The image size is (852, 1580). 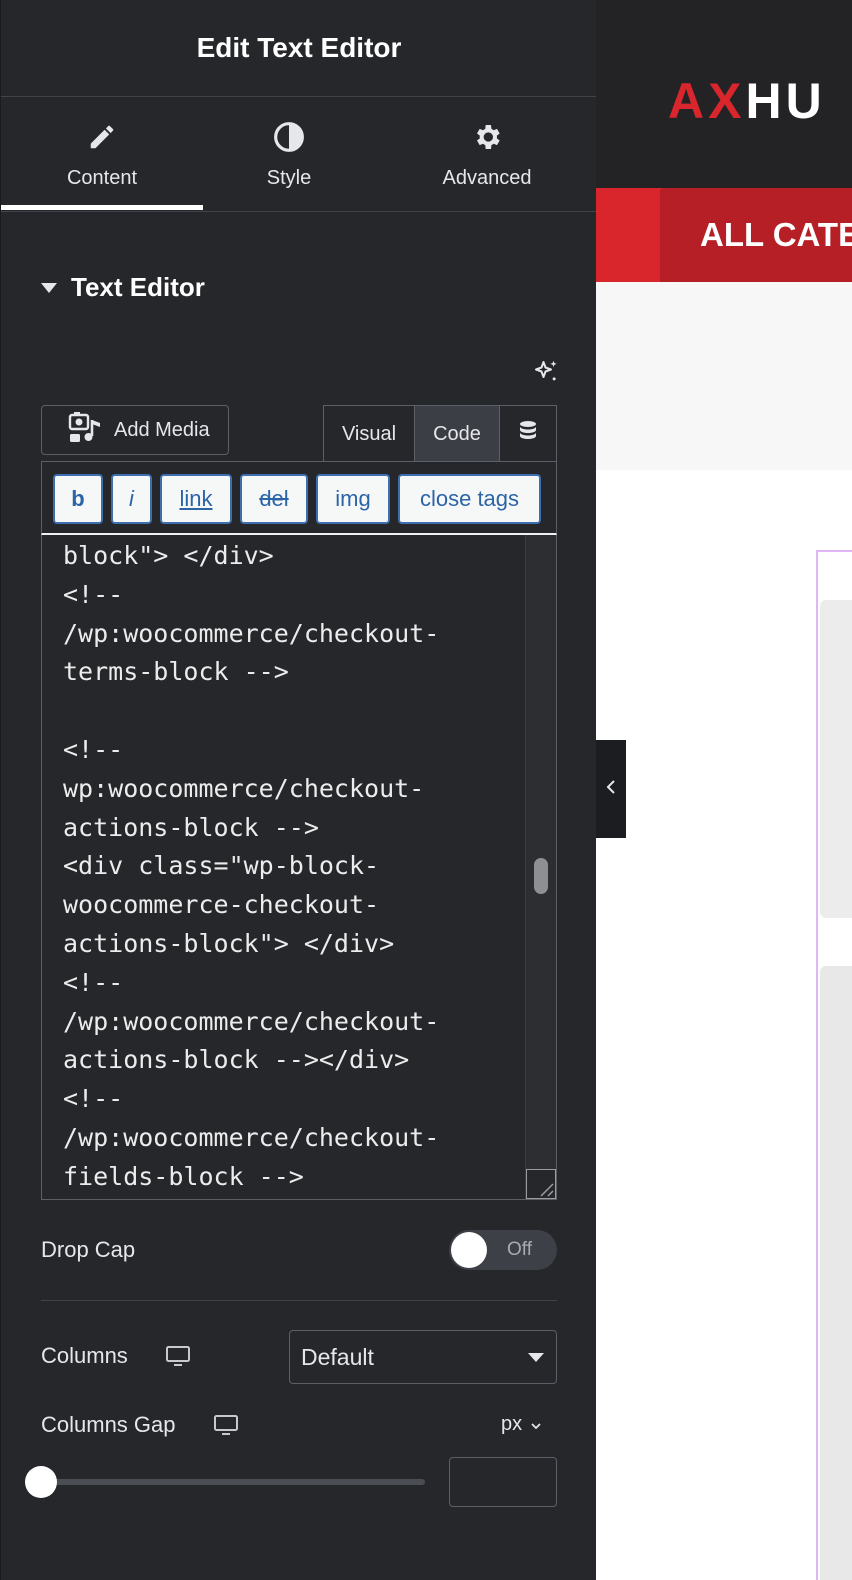 I want to click on tab-content-label: Content, so click(x=102, y=178).